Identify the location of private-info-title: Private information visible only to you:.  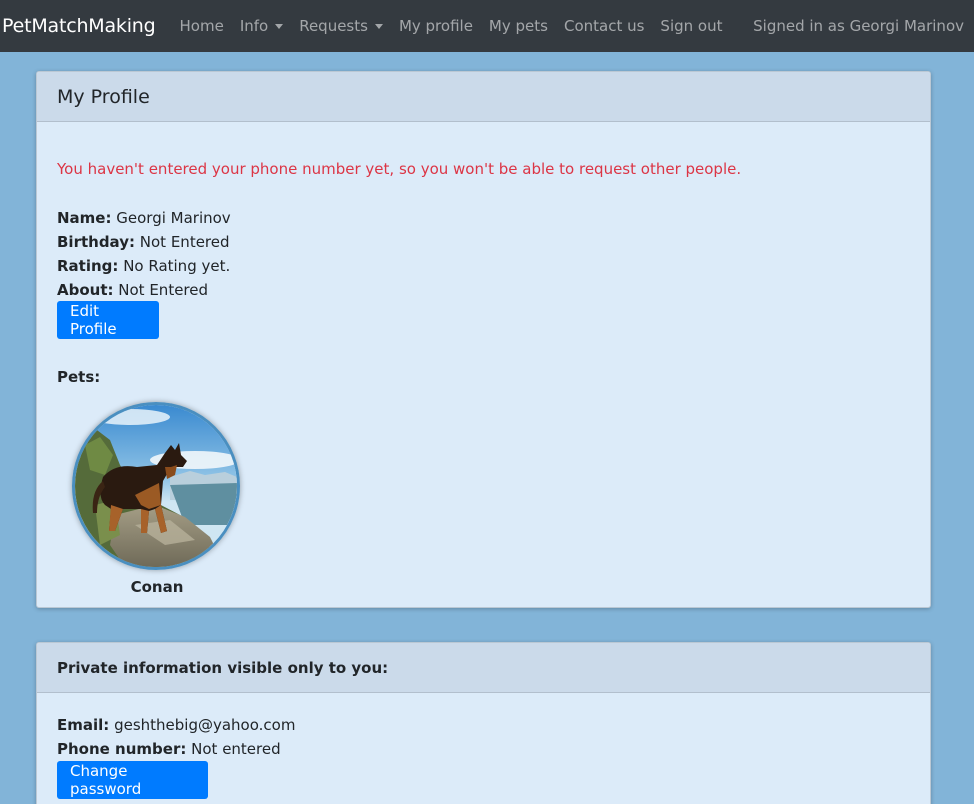
(223, 667).